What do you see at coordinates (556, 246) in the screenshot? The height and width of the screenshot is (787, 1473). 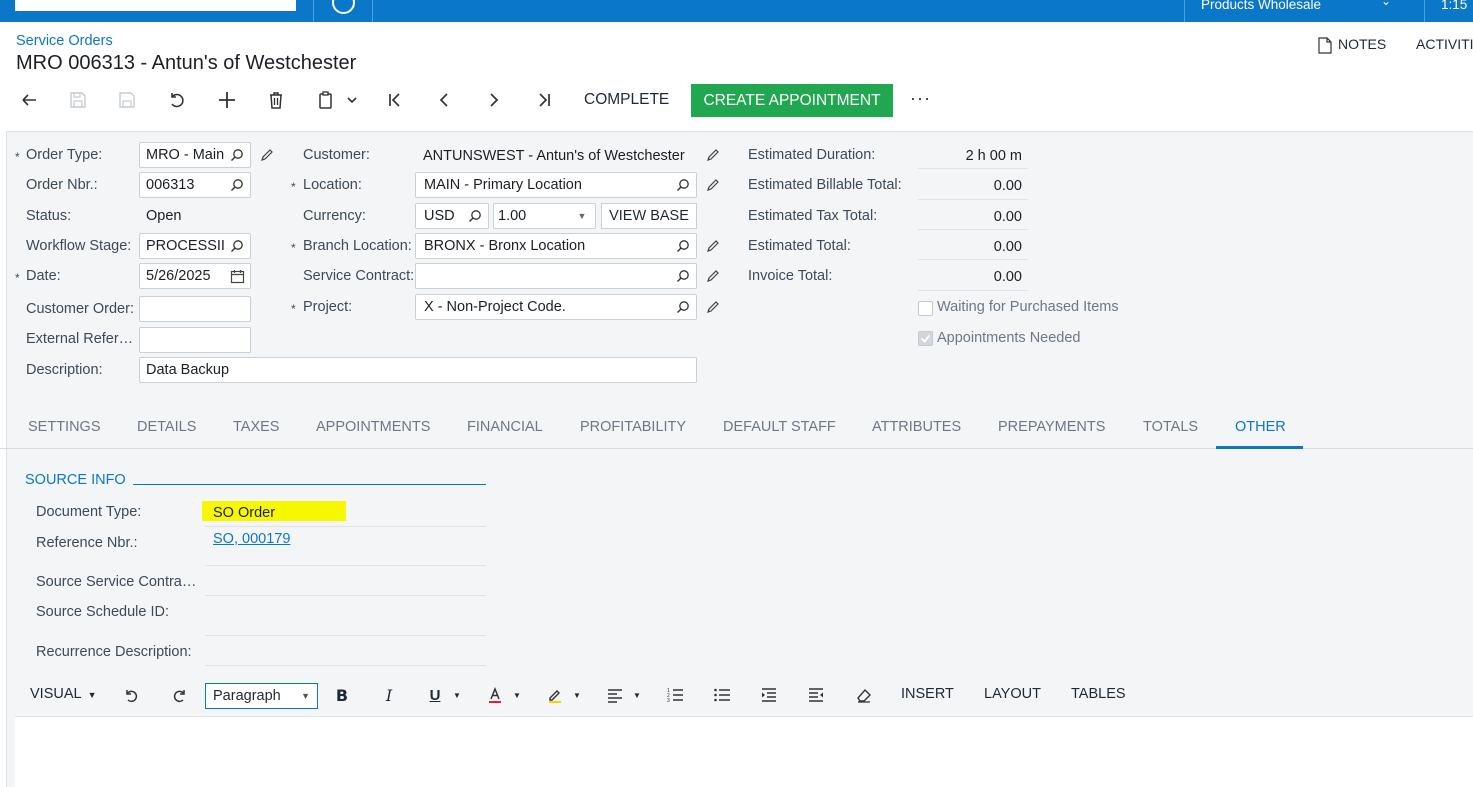 I see `branch-location-field: BRONX - Bronx Location` at bounding box center [556, 246].